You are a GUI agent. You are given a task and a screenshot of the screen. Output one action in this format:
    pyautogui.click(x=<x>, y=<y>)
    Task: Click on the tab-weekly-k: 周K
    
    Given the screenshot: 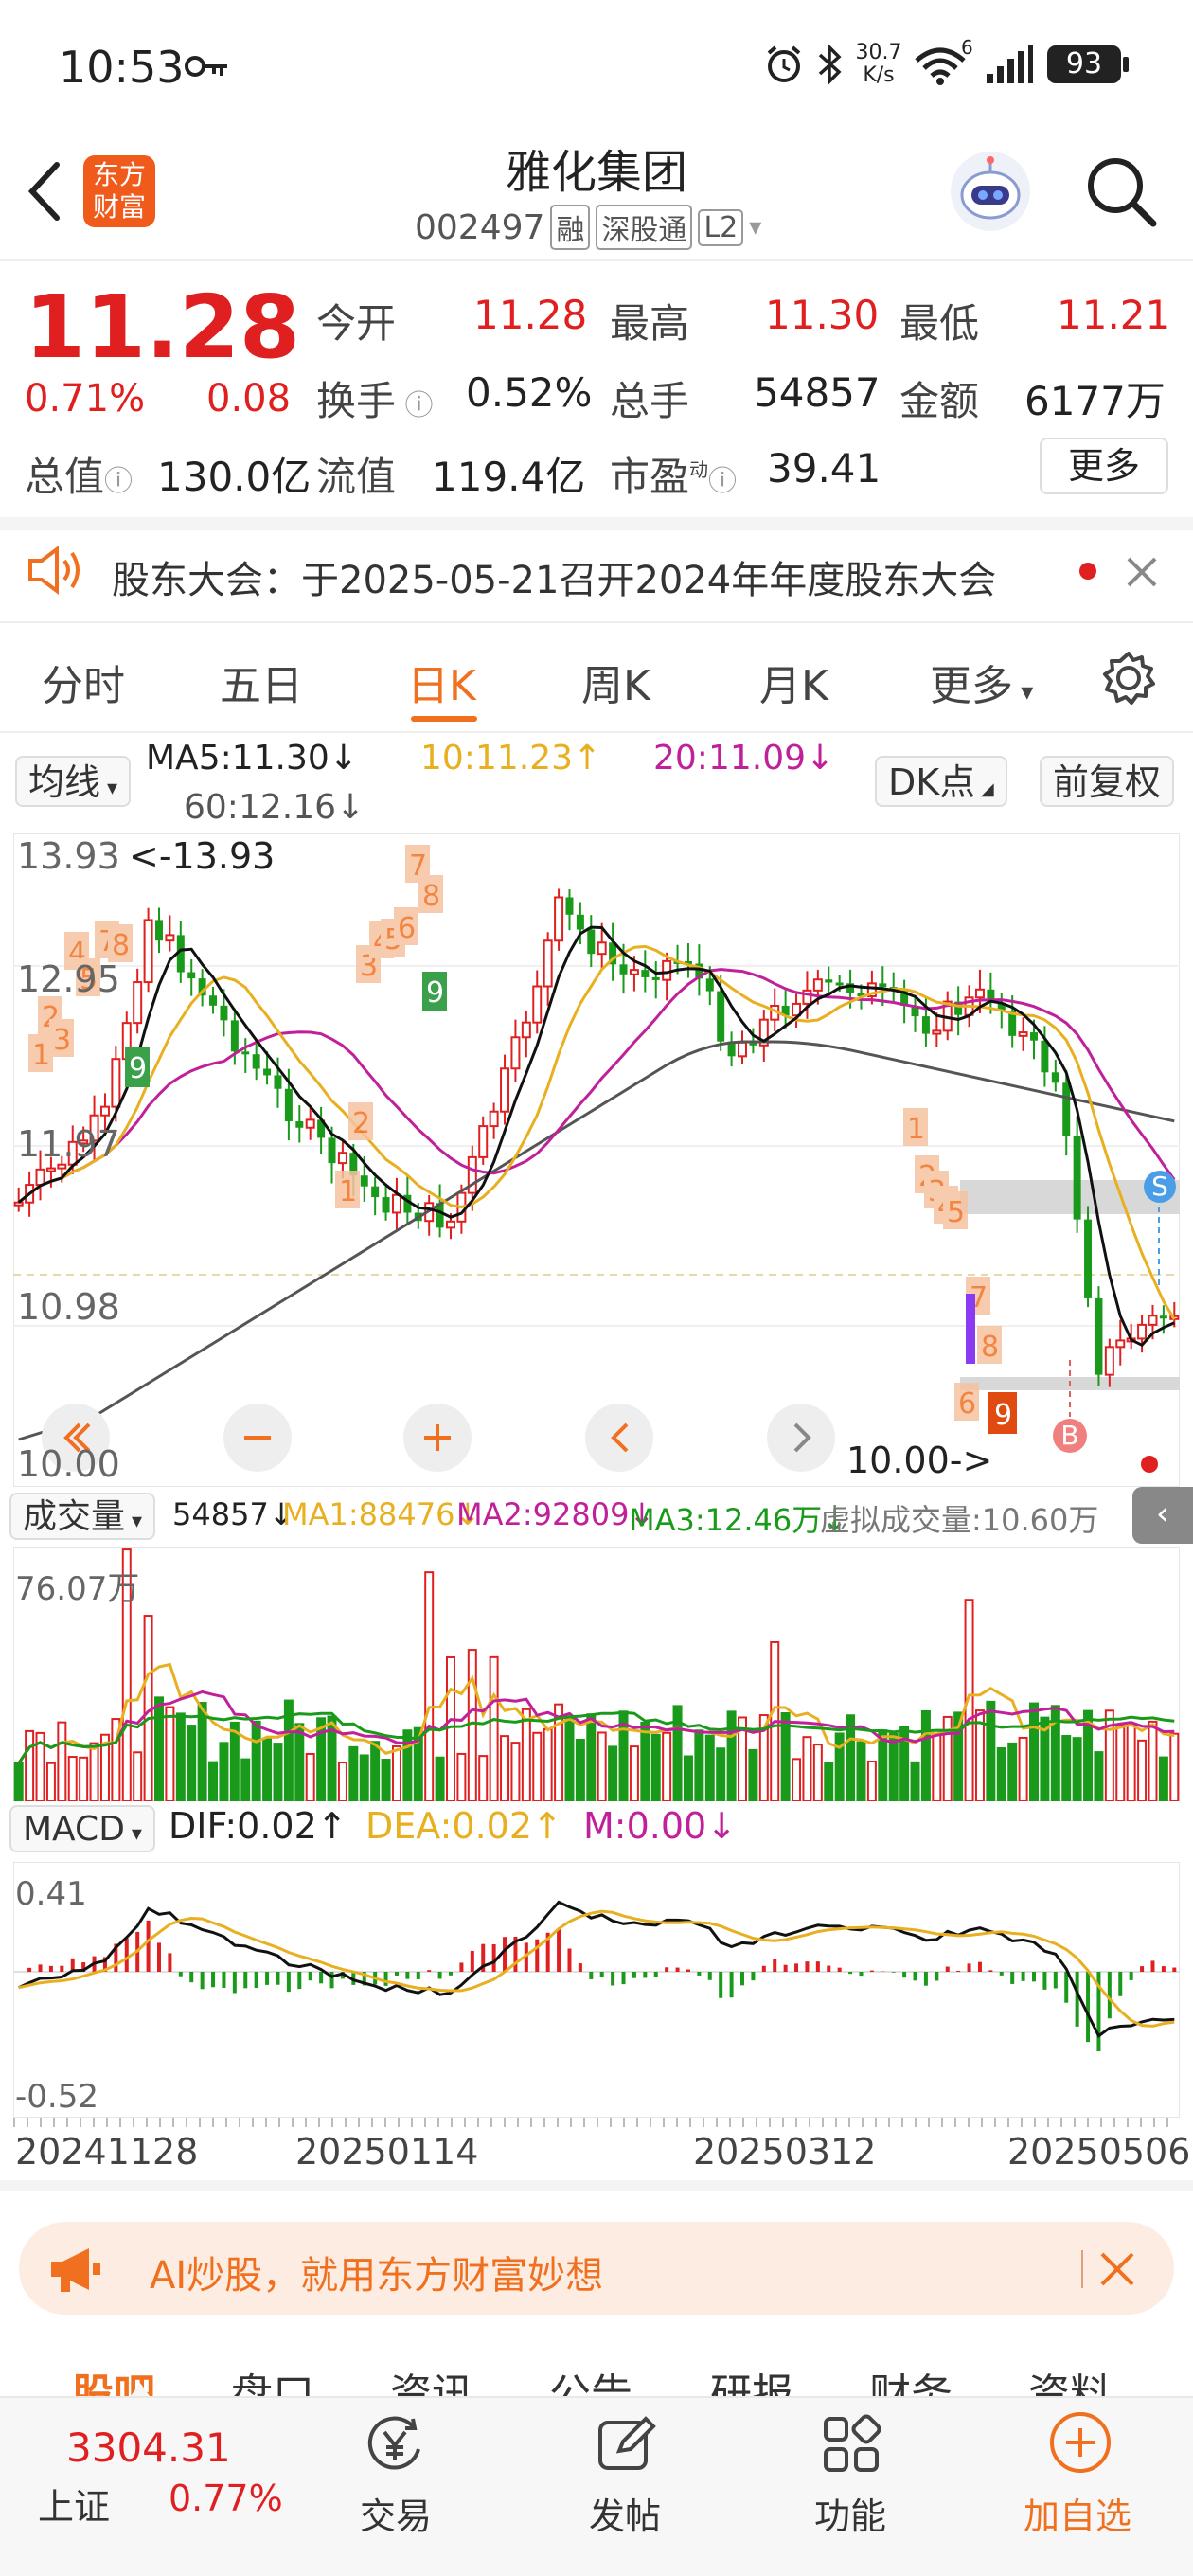 What is the action you would take?
    pyautogui.click(x=615, y=682)
    